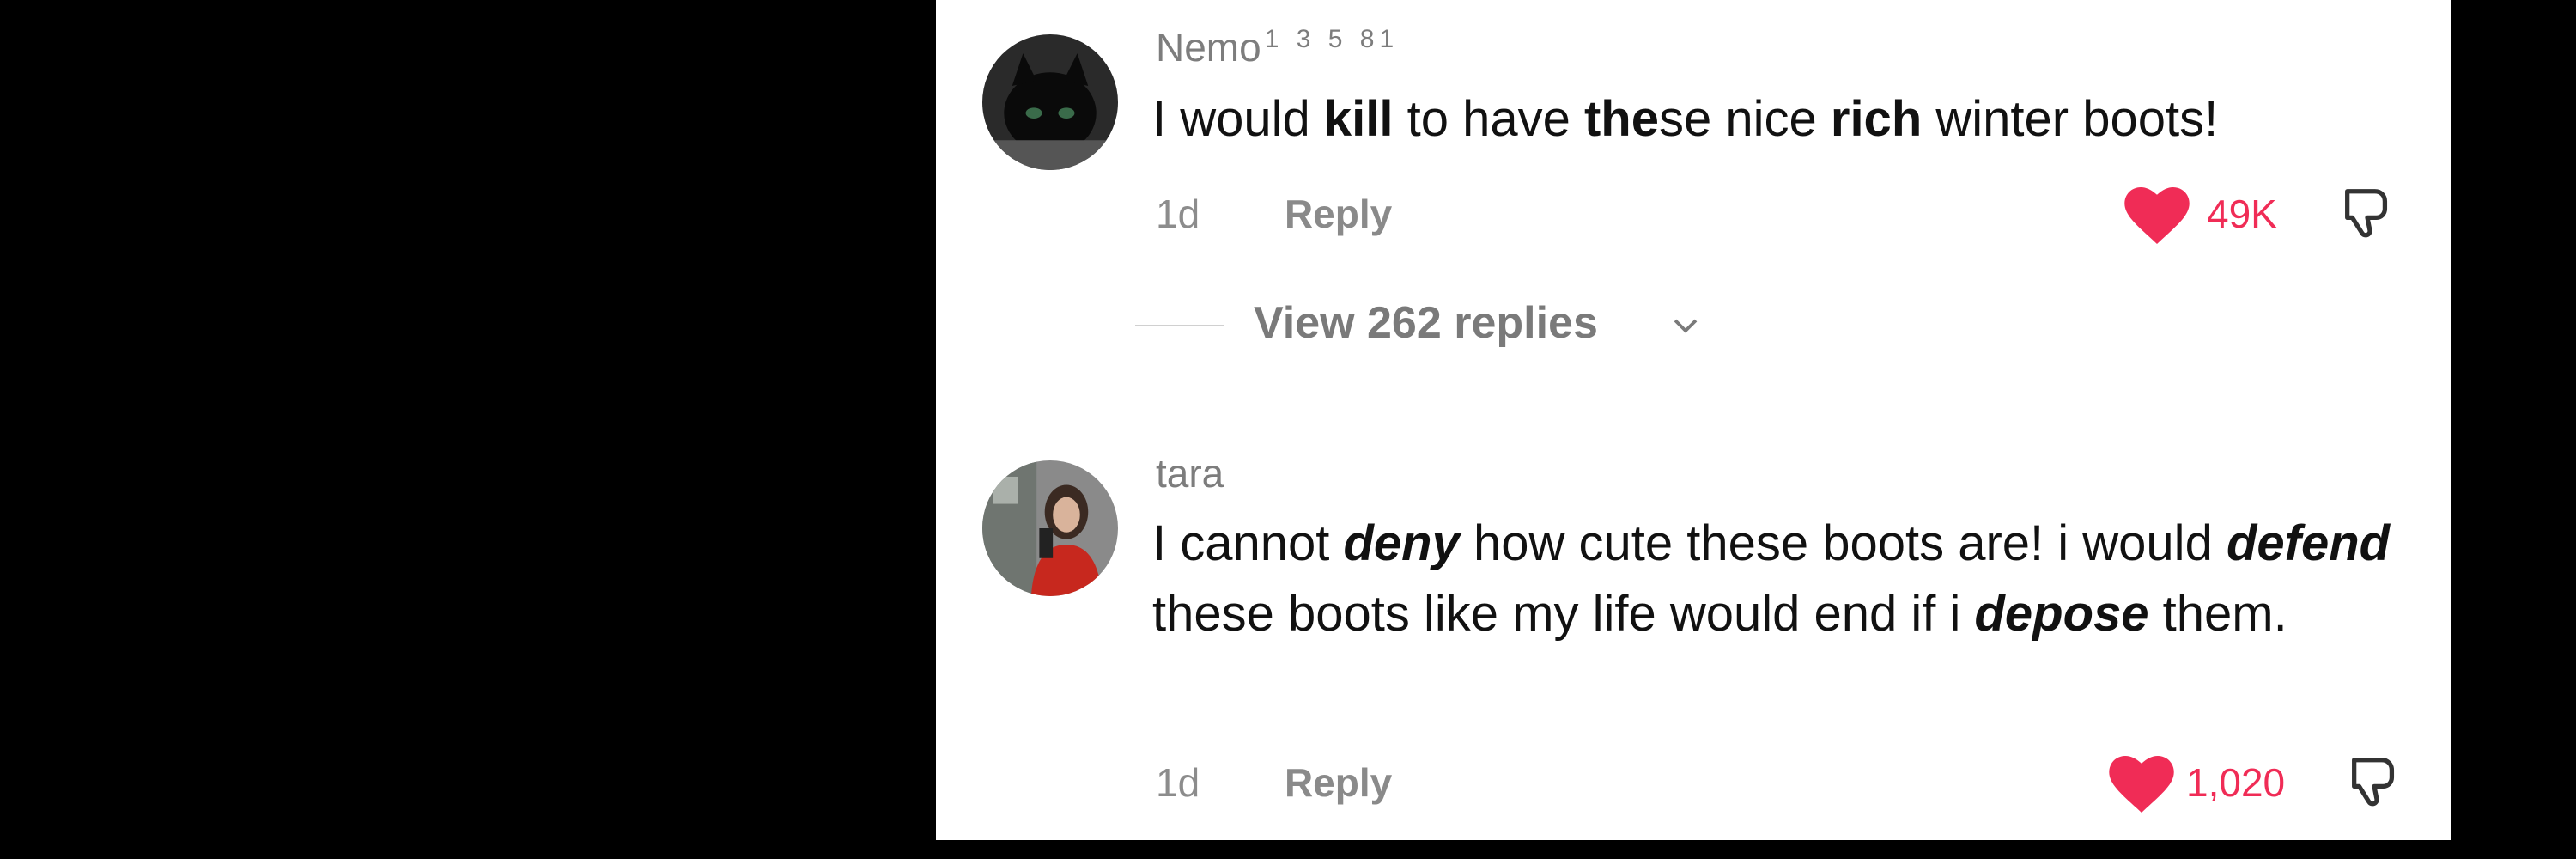 The width and height of the screenshot is (2576, 859). Describe the element at coordinates (1208, 48) in the screenshot. I see `username-text: Nemo` at that location.